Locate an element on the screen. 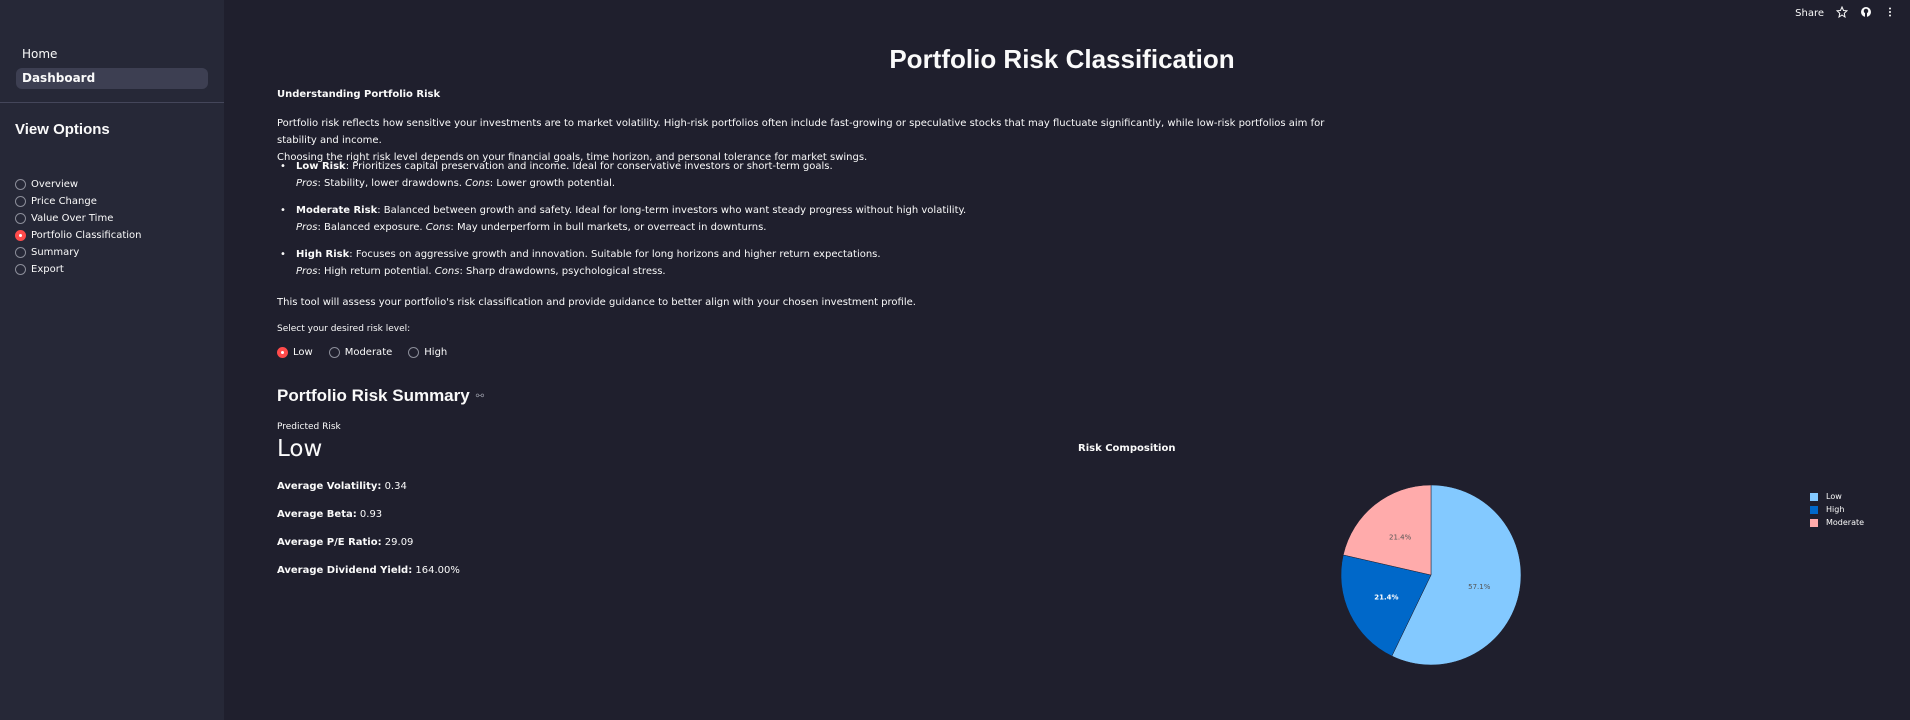 The height and width of the screenshot is (720, 1910). risk-summary-heading: Portfolio Risk Summary ⚯ is located at coordinates (380, 396).